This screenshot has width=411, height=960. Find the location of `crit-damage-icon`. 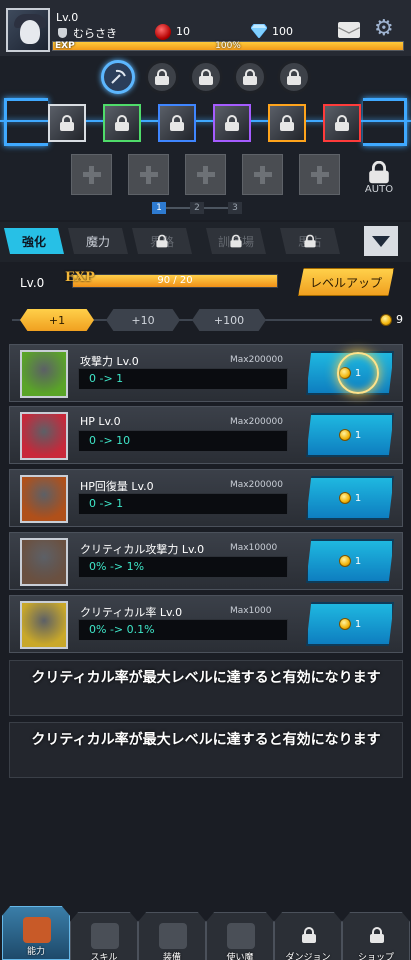

crit-damage-icon is located at coordinates (44, 562).